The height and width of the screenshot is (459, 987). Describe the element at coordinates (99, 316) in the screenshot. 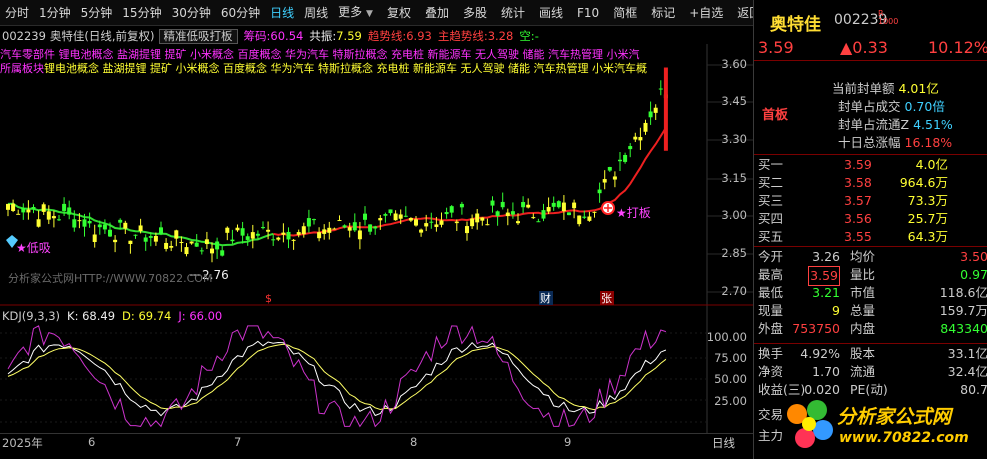

I see `kdj-k-value: 68.49` at that location.